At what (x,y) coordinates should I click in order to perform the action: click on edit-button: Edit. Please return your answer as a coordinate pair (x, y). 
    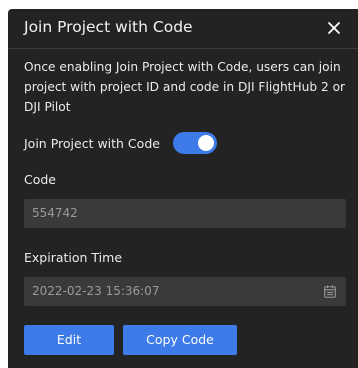
    Looking at the image, I should click on (69, 340).